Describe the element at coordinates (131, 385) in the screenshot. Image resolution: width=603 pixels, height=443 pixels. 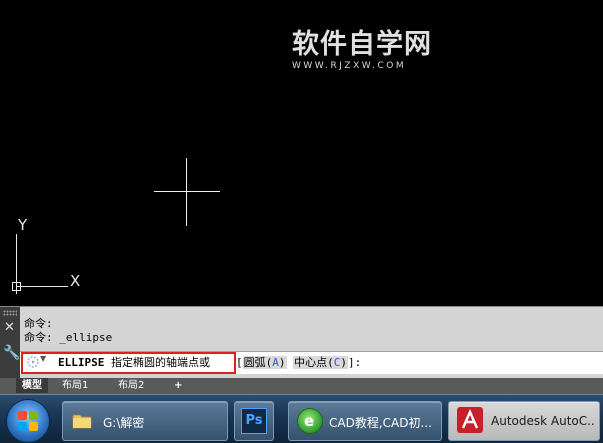
I see `tab-layout2: 布局2` at that location.